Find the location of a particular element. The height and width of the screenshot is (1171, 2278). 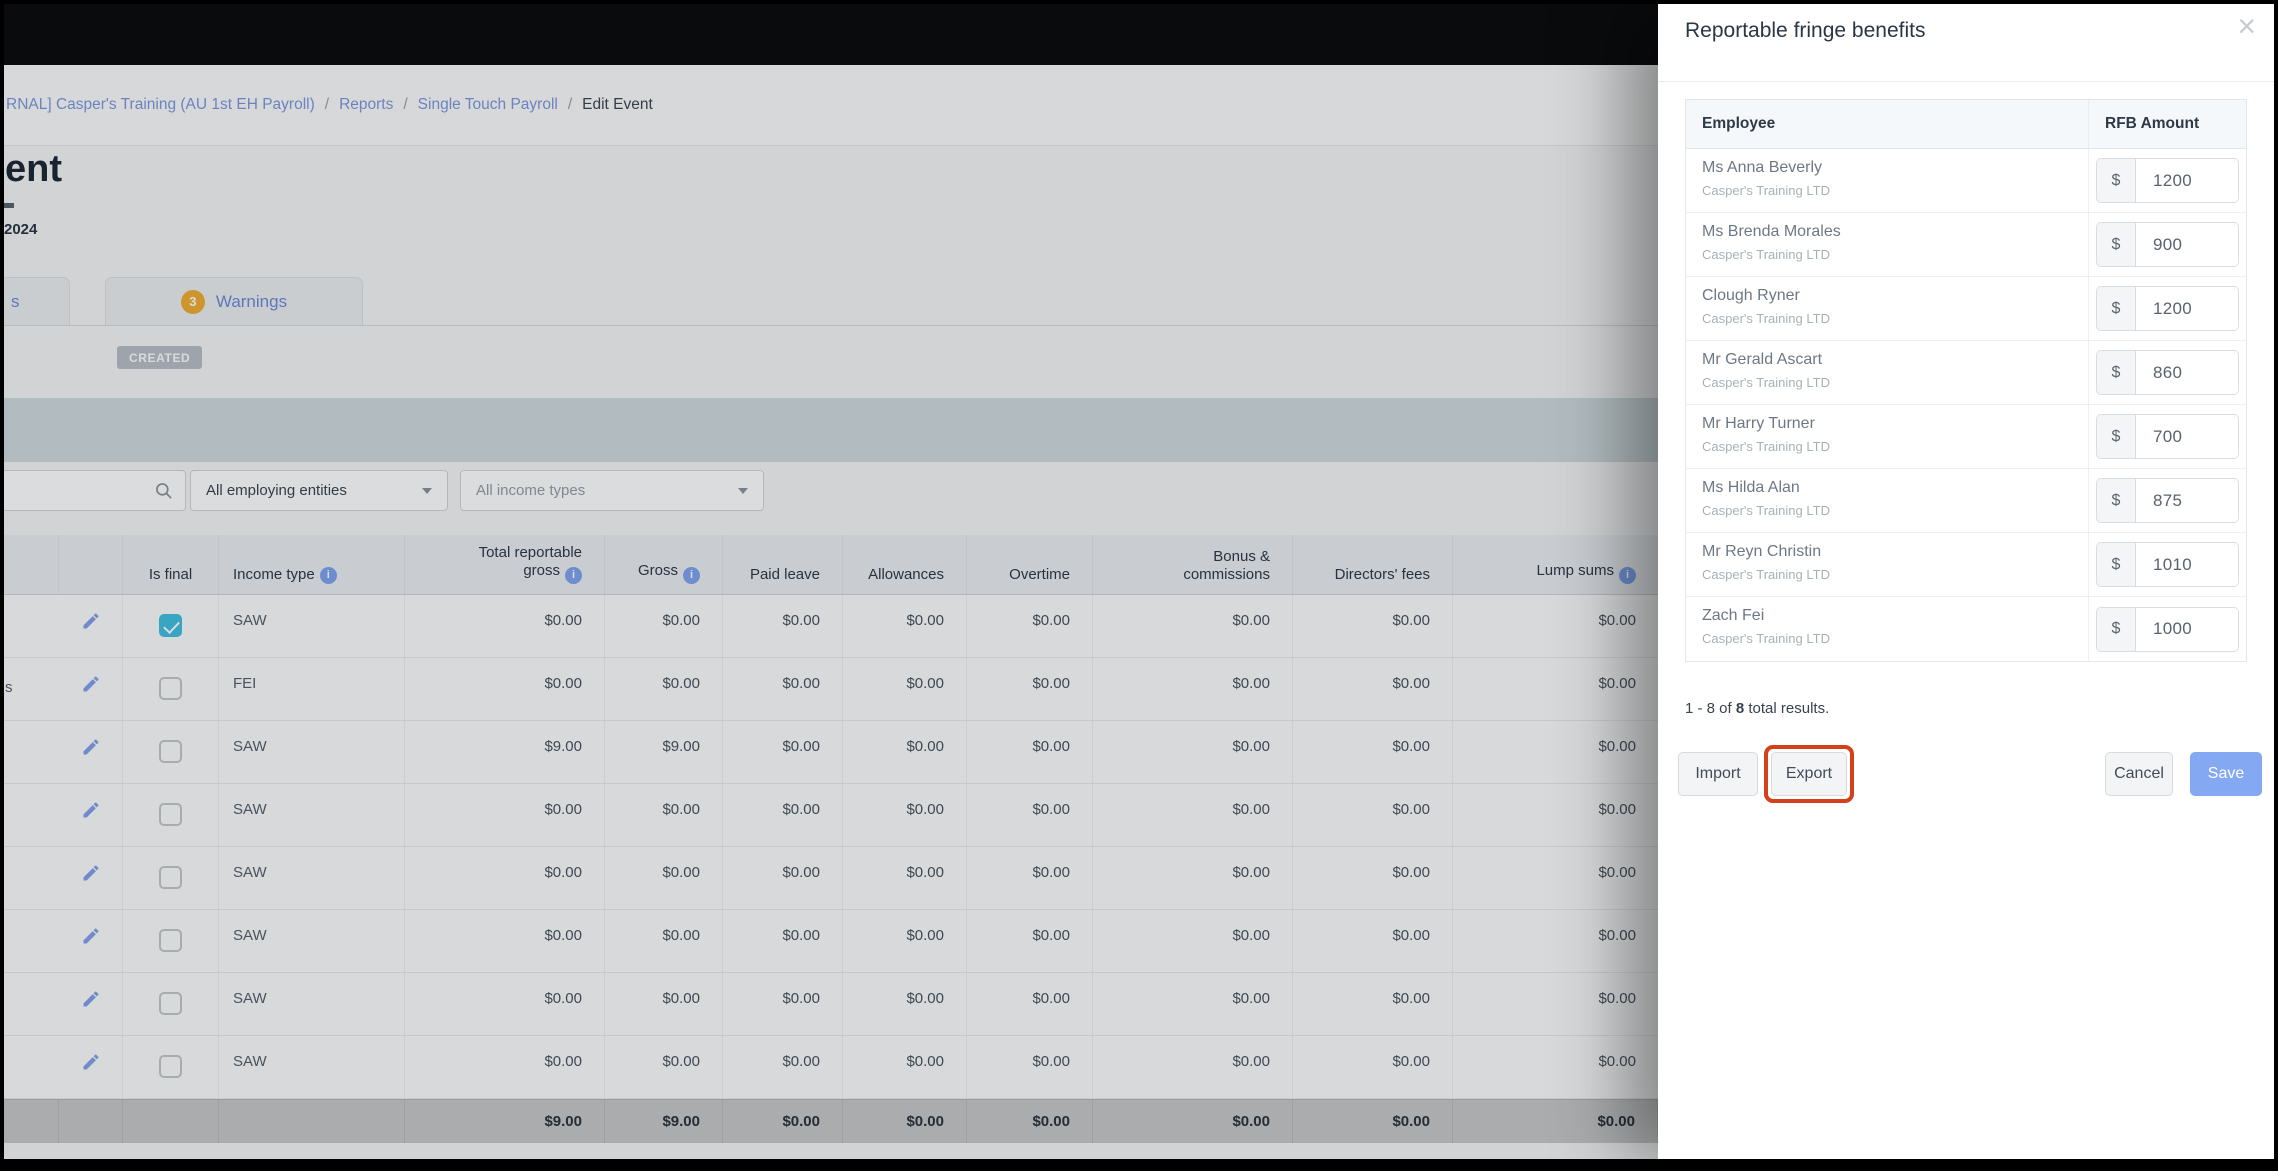

export-button: Export is located at coordinates (1809, 774).